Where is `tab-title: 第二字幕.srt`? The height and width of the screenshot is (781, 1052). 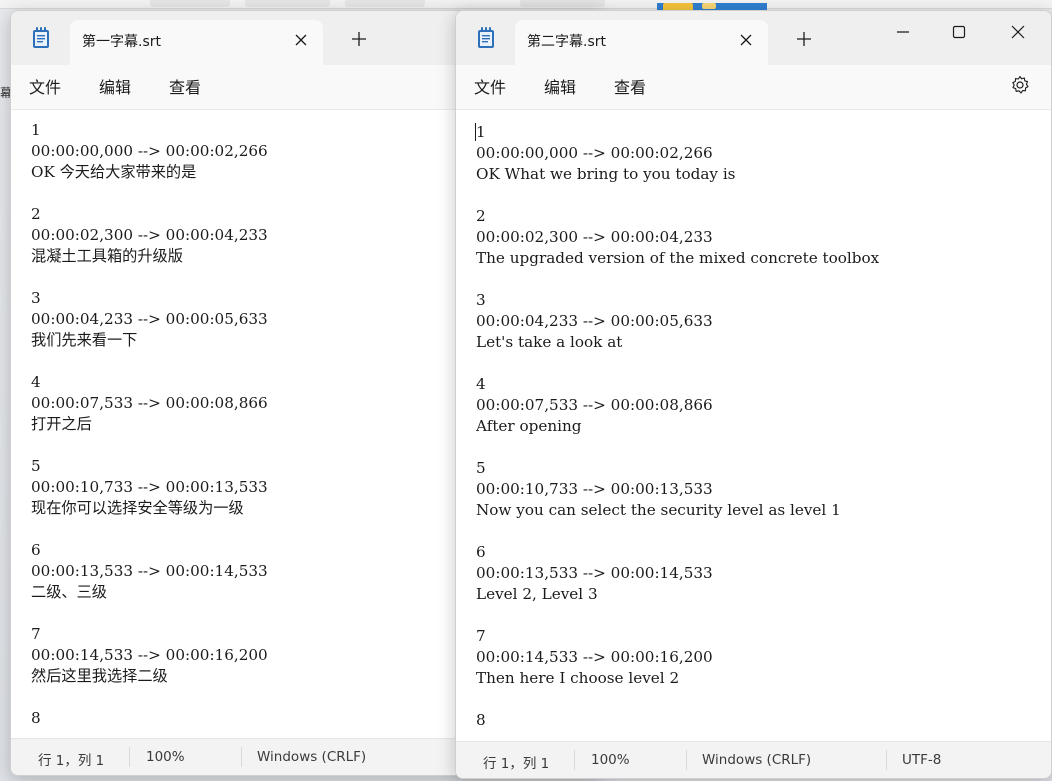
tab-title: 第二字幕.srt is located at coordinates (566, 42).